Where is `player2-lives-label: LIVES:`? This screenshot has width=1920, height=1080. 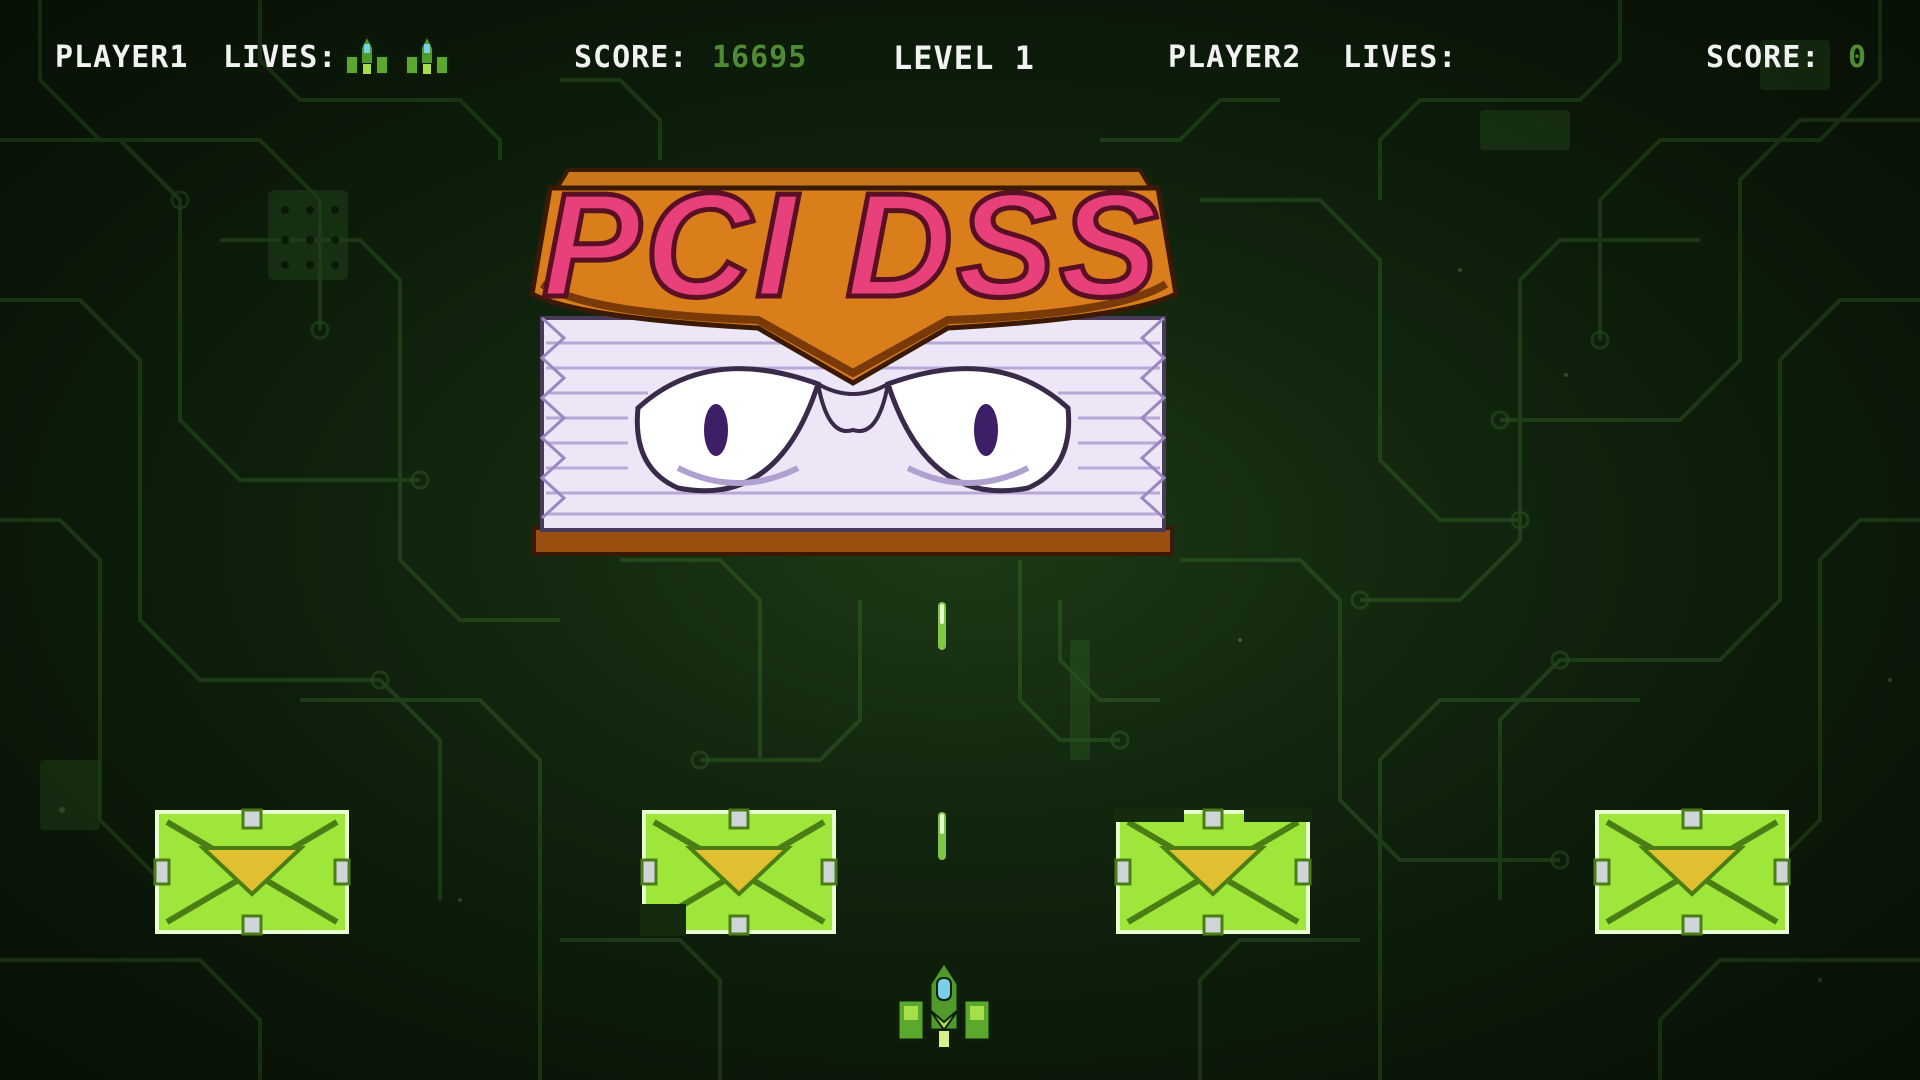
player2-lives-label: LIVES: is located at coordinates (1400, 57).